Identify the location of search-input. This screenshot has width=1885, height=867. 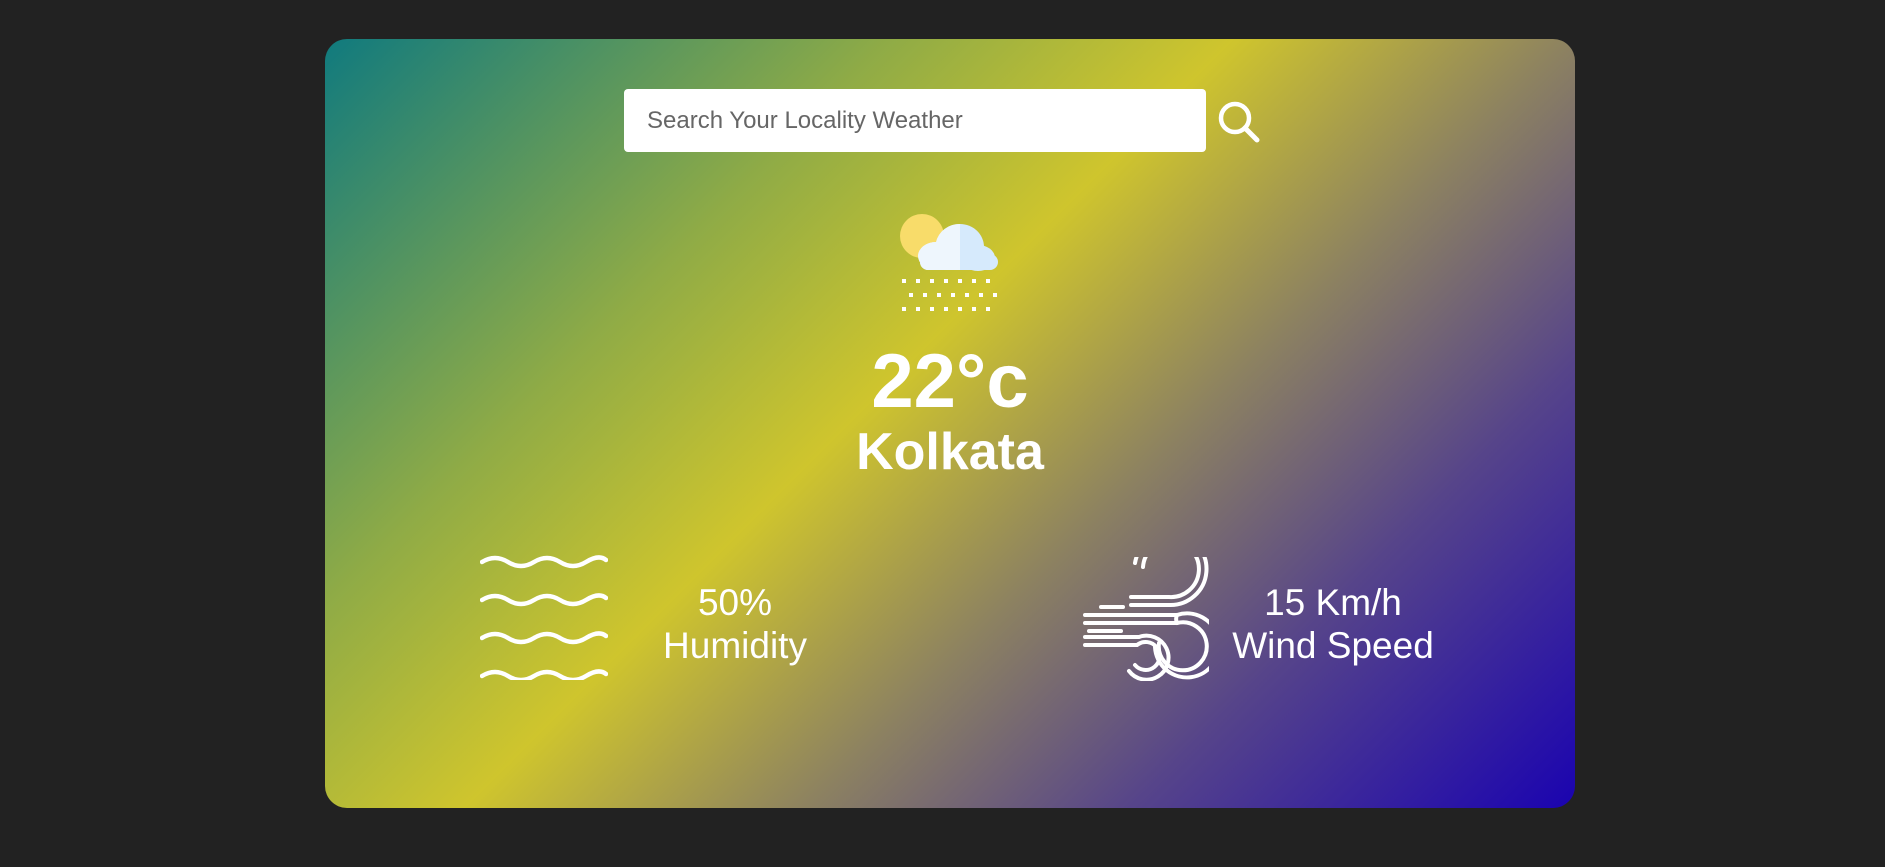
(915, 120).